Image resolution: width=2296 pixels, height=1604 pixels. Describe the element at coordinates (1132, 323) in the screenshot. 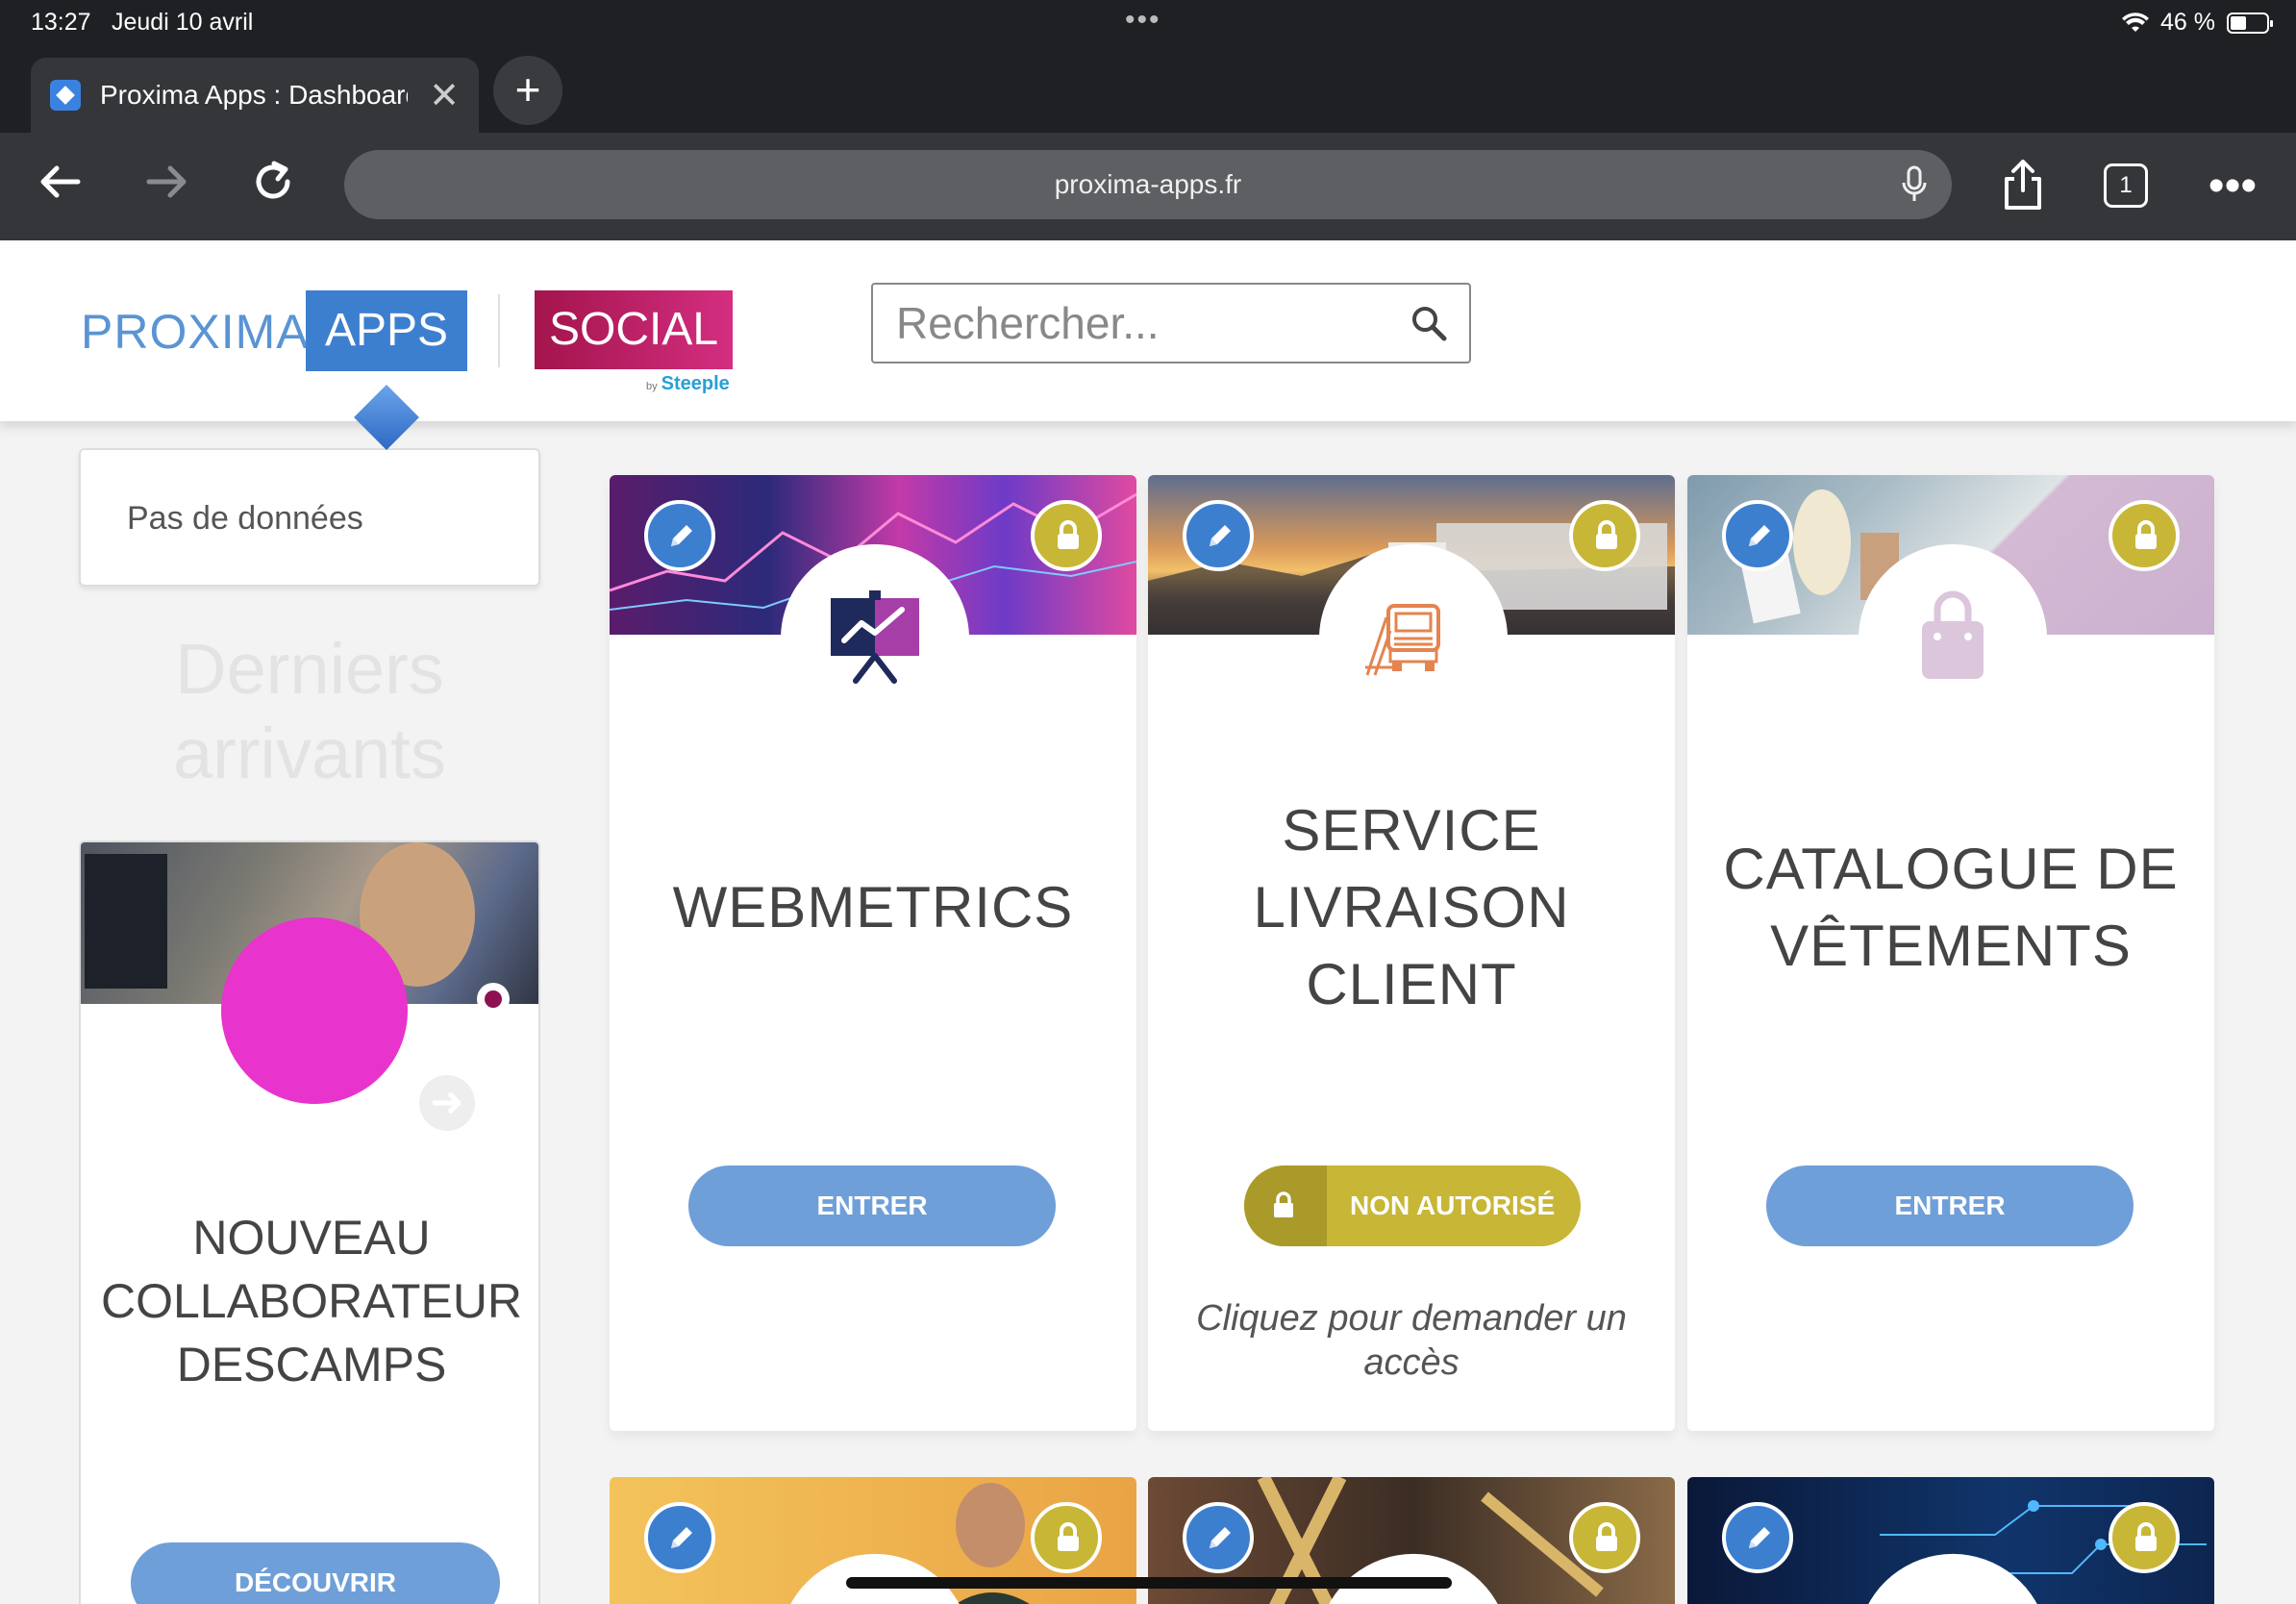

I see `search-input` at that location.